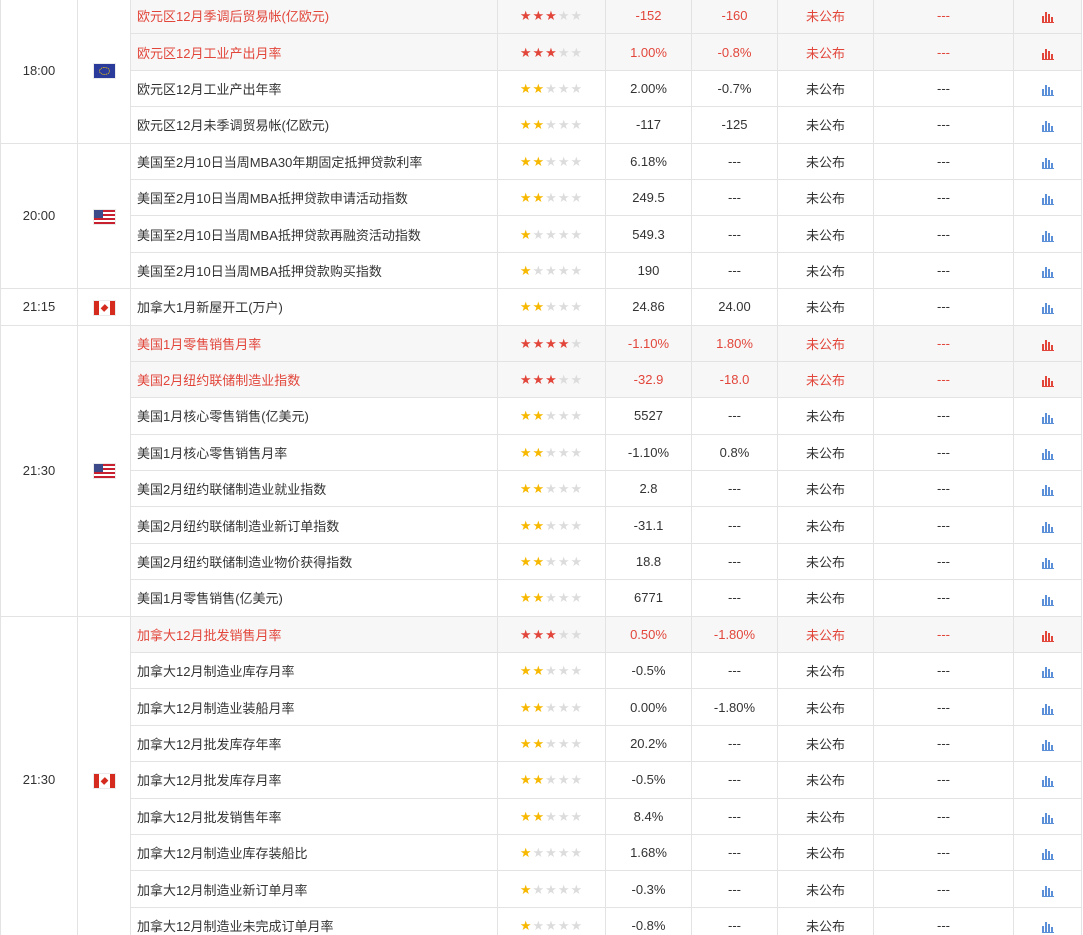 The width and height of the screenshot is (1083, 935). I want to click on indicator-name: 美国至2月10日当周MBA抵押贷款购买指数, so click(314, 270).